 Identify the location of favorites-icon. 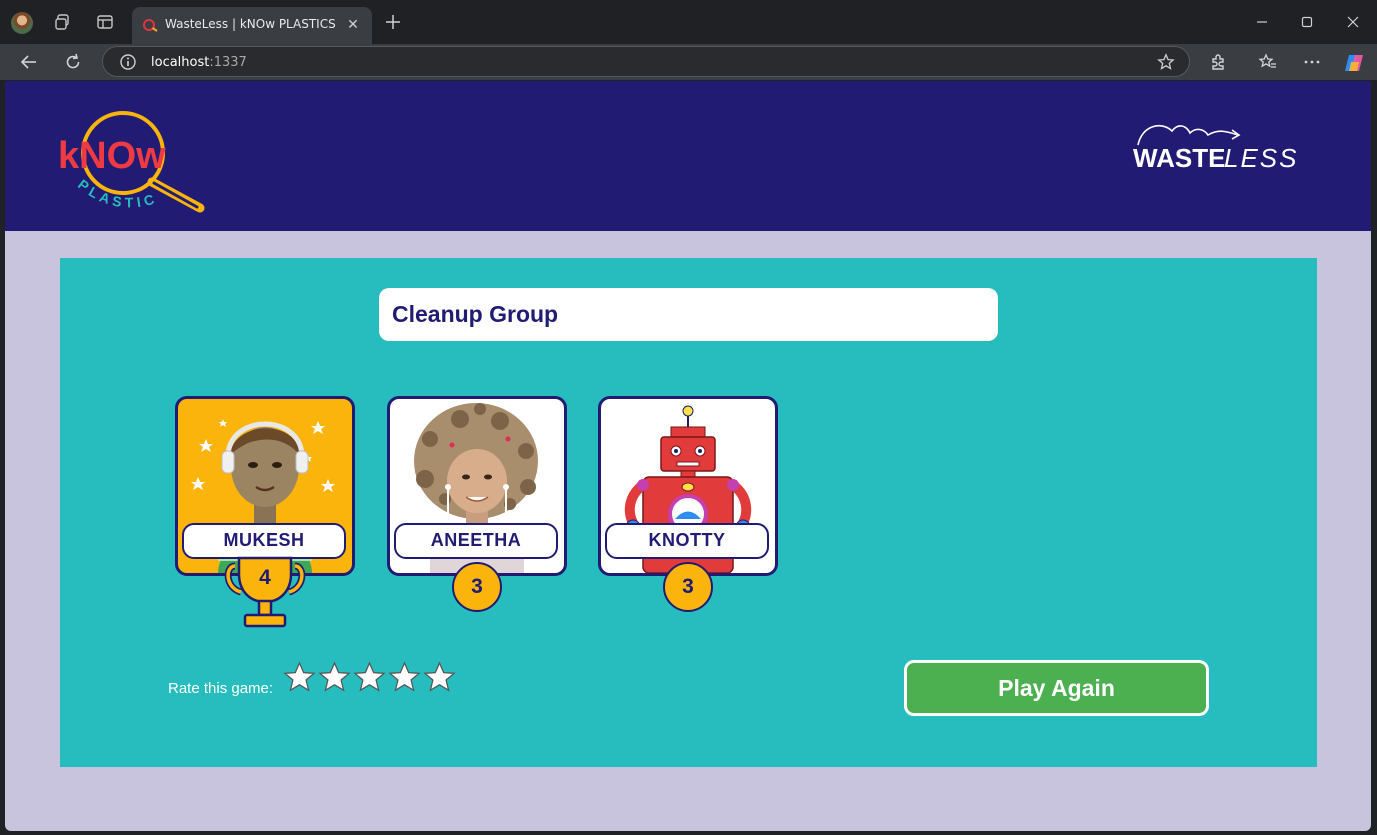
(1268, 62).